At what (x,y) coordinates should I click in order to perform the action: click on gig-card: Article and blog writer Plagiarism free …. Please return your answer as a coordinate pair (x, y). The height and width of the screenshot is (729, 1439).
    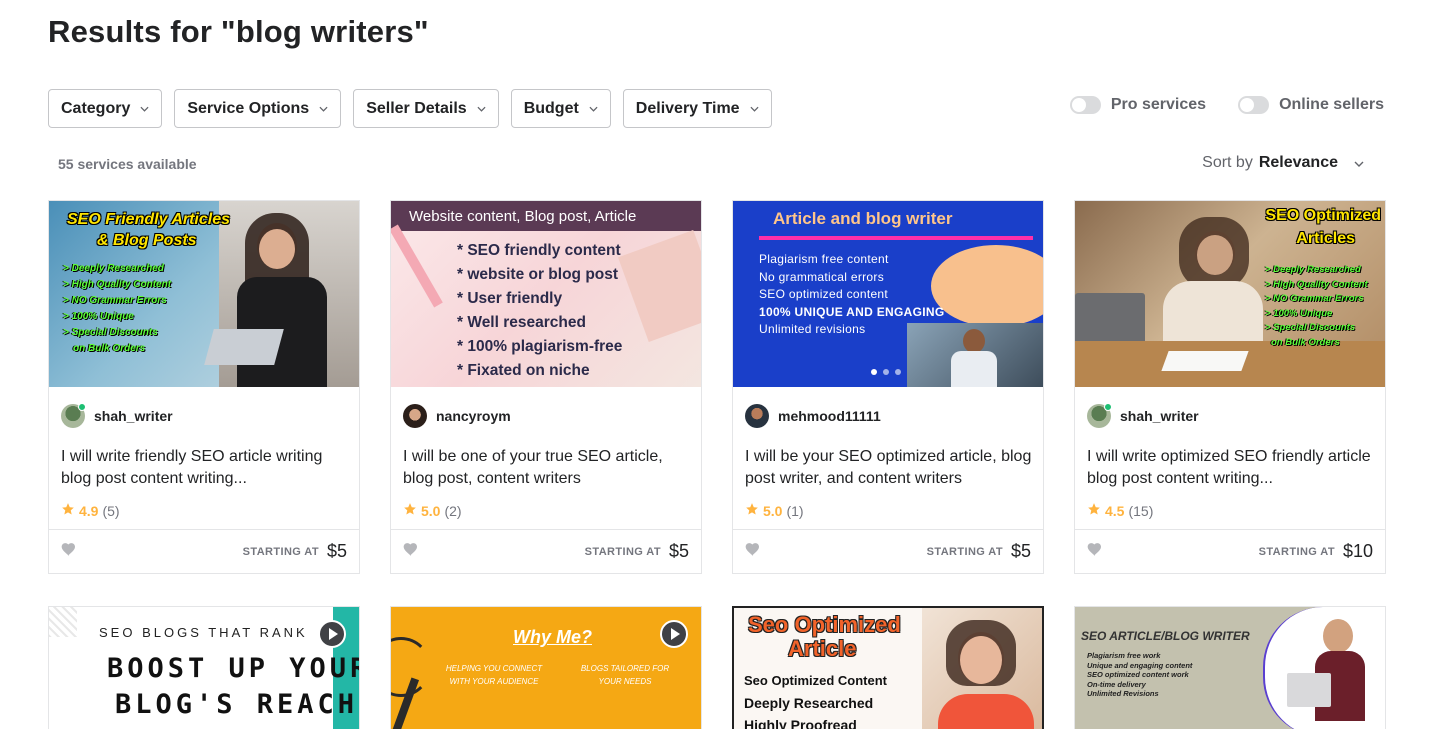
    Looking at the image, I should click on (888, 387).